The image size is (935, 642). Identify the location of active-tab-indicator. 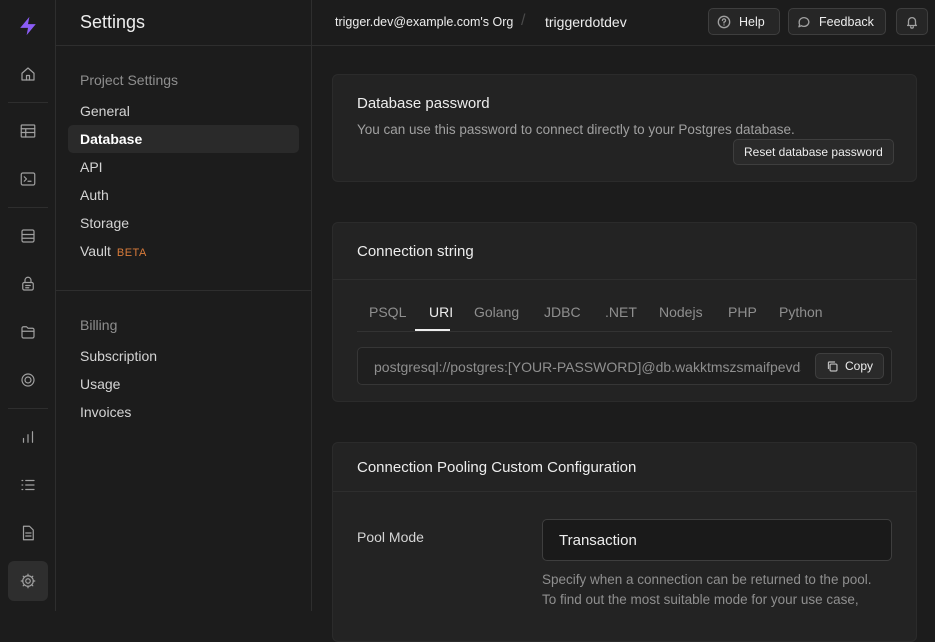
(432, 330).